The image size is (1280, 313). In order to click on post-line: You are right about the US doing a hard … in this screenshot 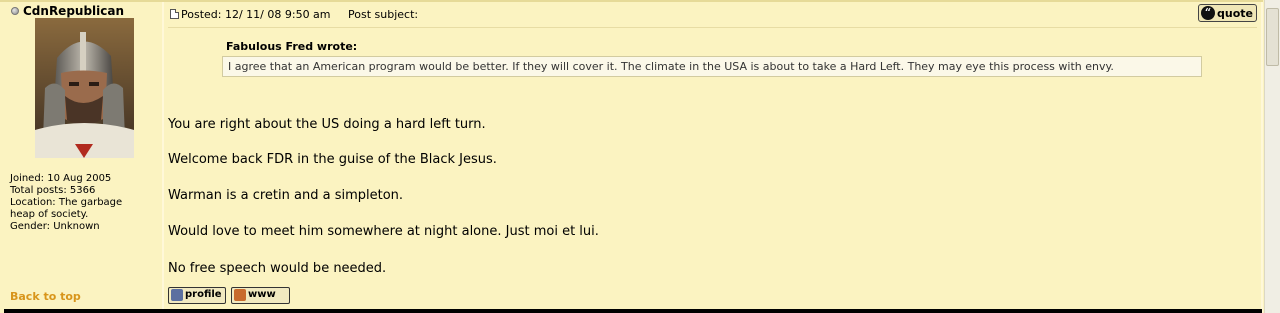, I will do `click(327, 124)`.